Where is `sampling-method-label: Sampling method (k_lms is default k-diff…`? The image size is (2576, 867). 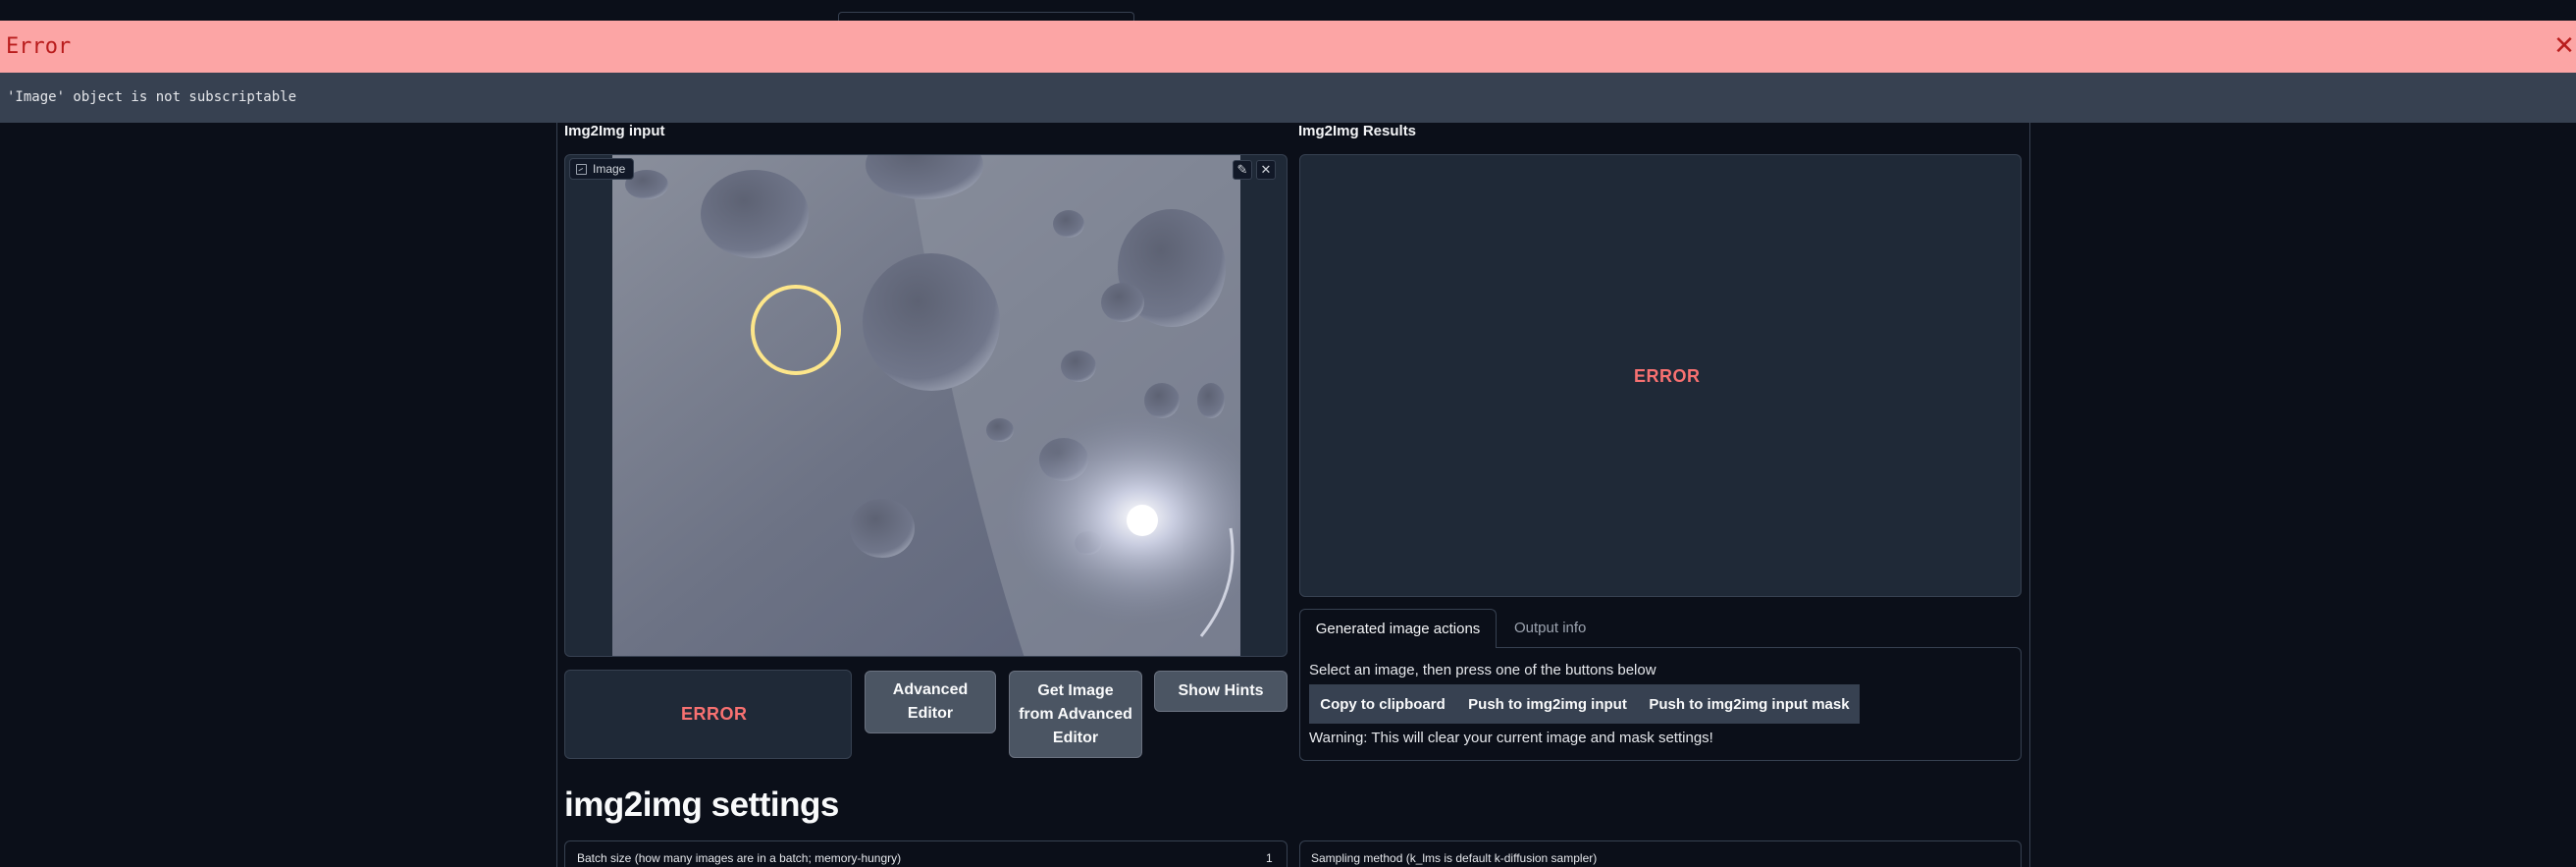 sampling-method-label: Sampling method (k_lms is default k-diff… is located at coordinates (1454, 858).